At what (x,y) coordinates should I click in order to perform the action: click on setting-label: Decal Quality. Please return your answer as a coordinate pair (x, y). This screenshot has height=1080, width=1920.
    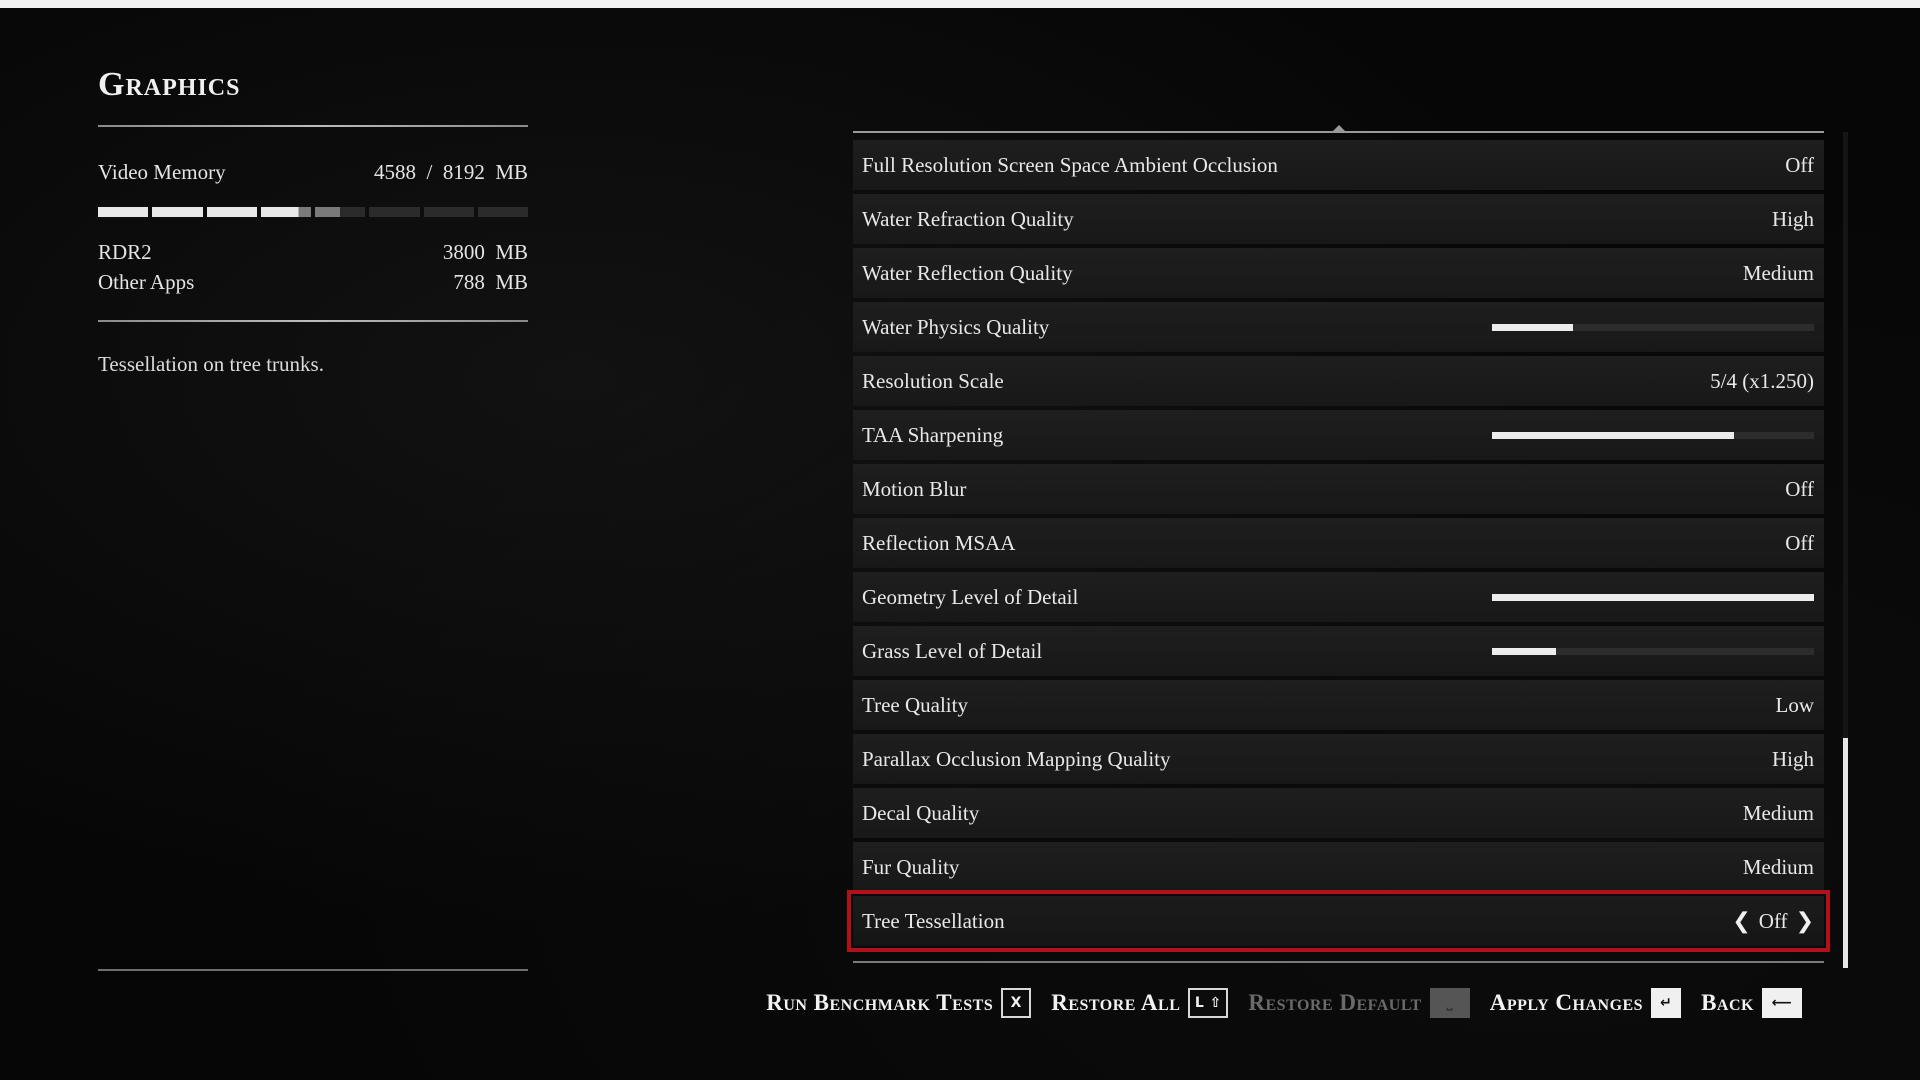
    Looking at the image, I should click on (921, 812).